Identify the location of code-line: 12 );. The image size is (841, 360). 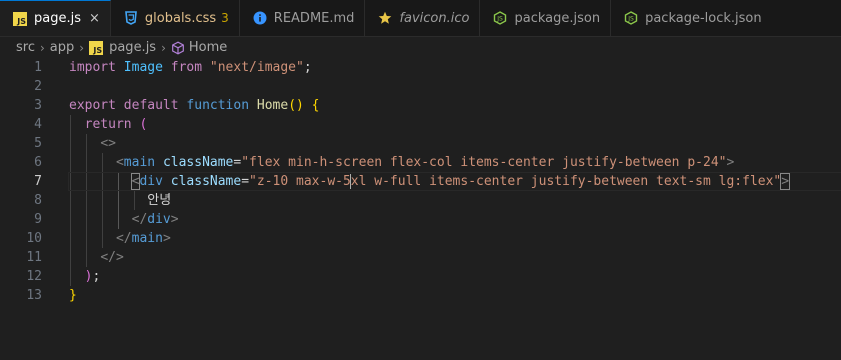
(420, 276).